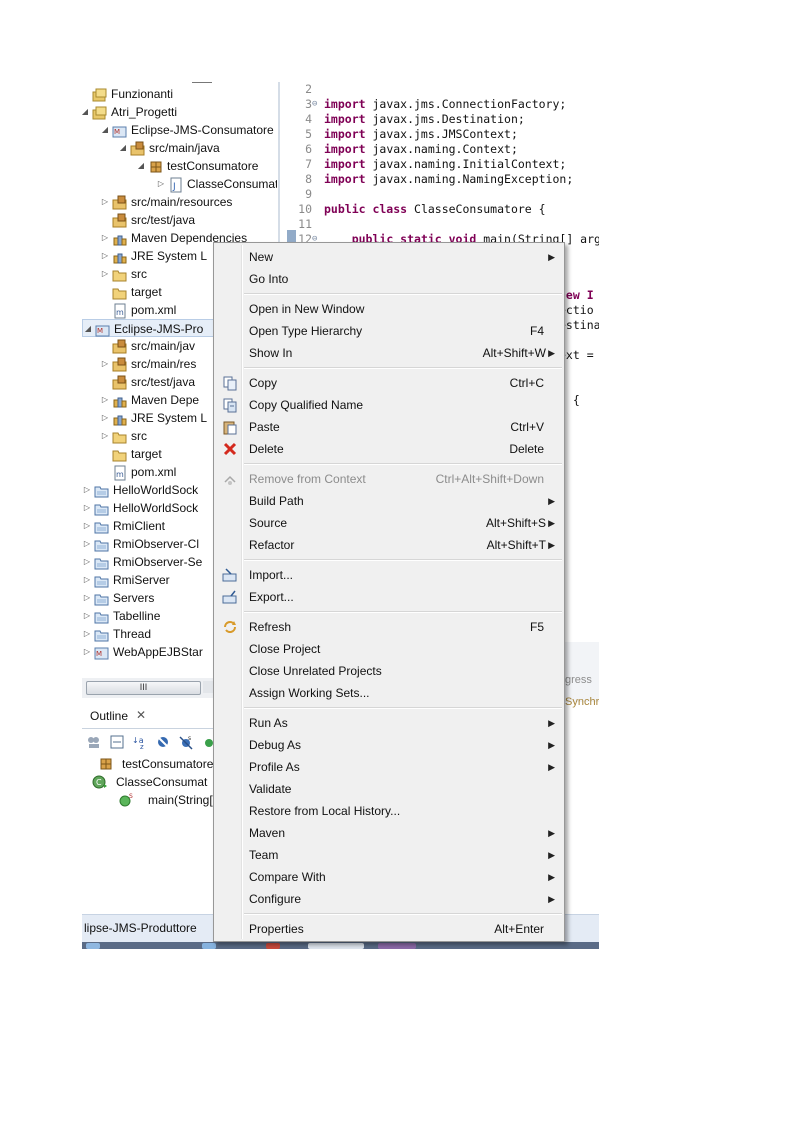 The image size is (793, 1122). Describe the element at coordinates (179, 148) in the screenshot. I see `tree-item: ◢ src/main/java` at that location.